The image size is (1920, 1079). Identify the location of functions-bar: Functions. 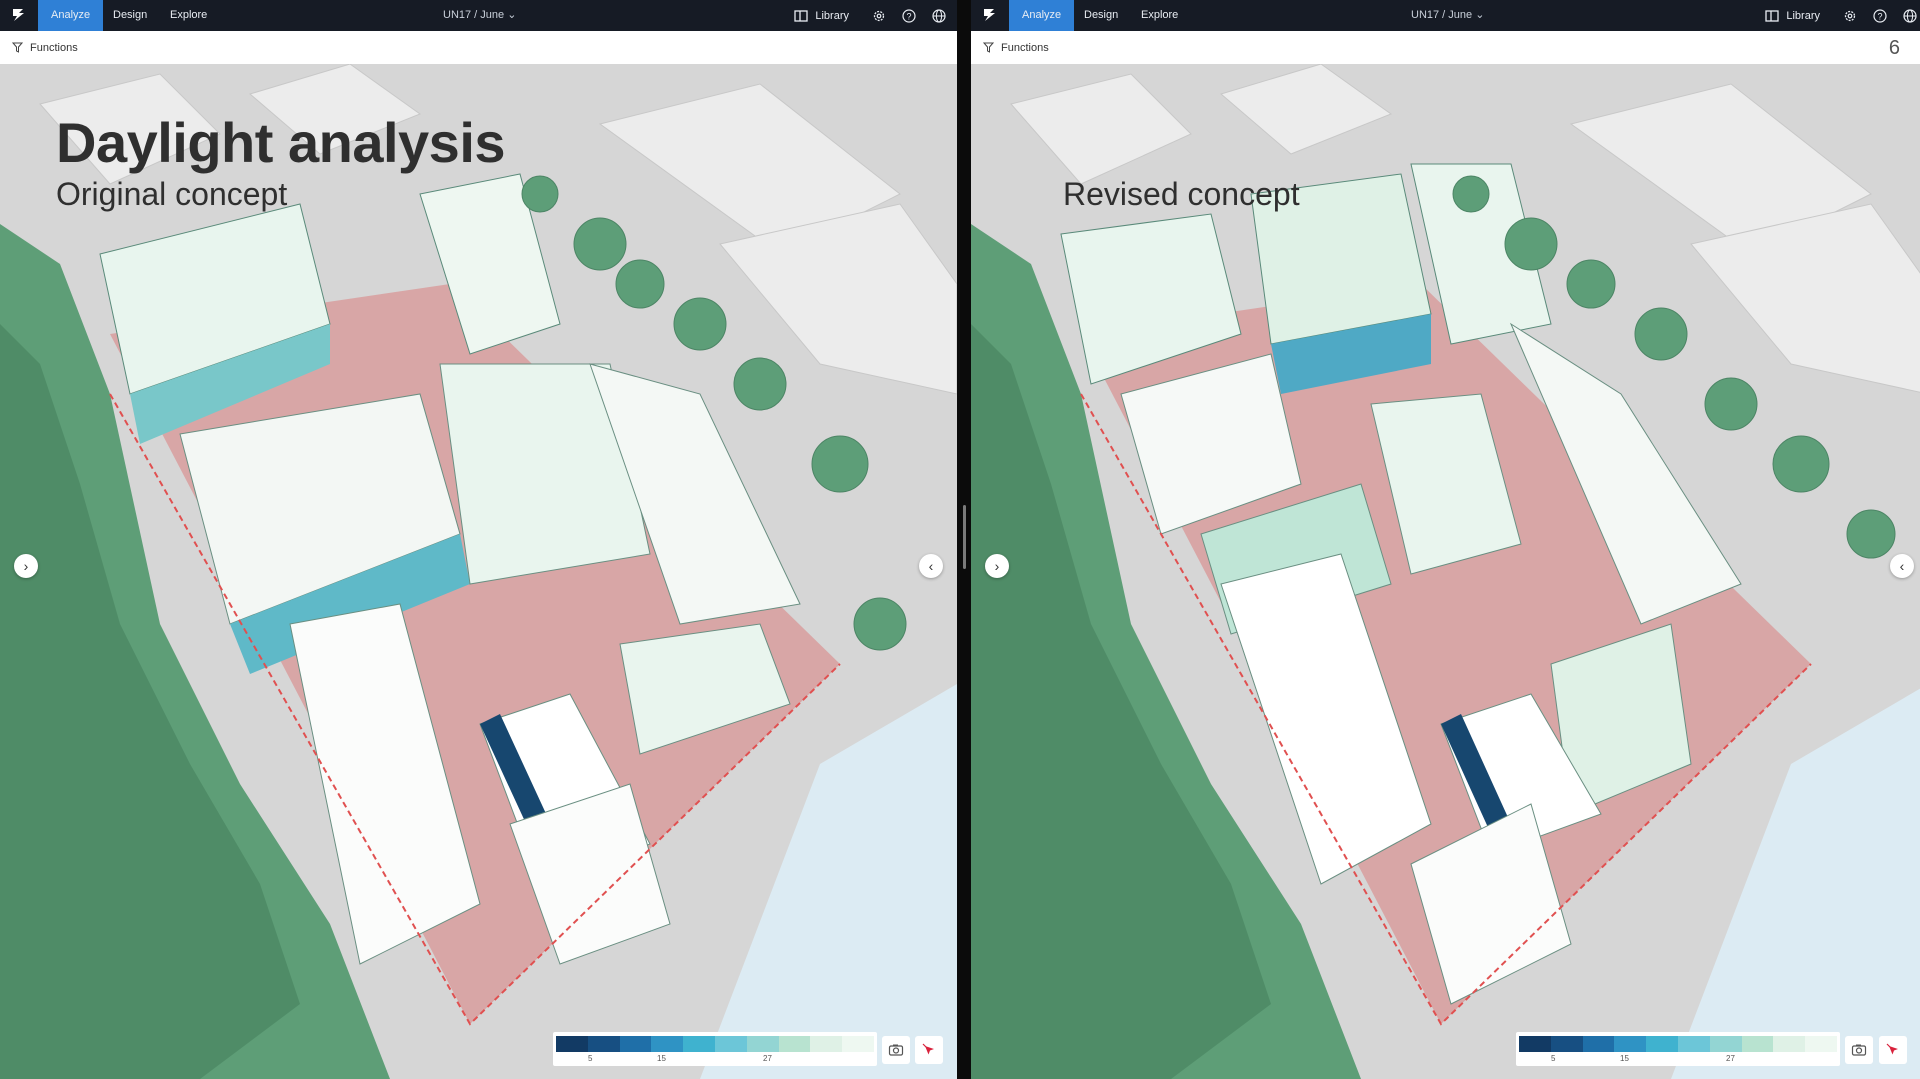
(478, 47).